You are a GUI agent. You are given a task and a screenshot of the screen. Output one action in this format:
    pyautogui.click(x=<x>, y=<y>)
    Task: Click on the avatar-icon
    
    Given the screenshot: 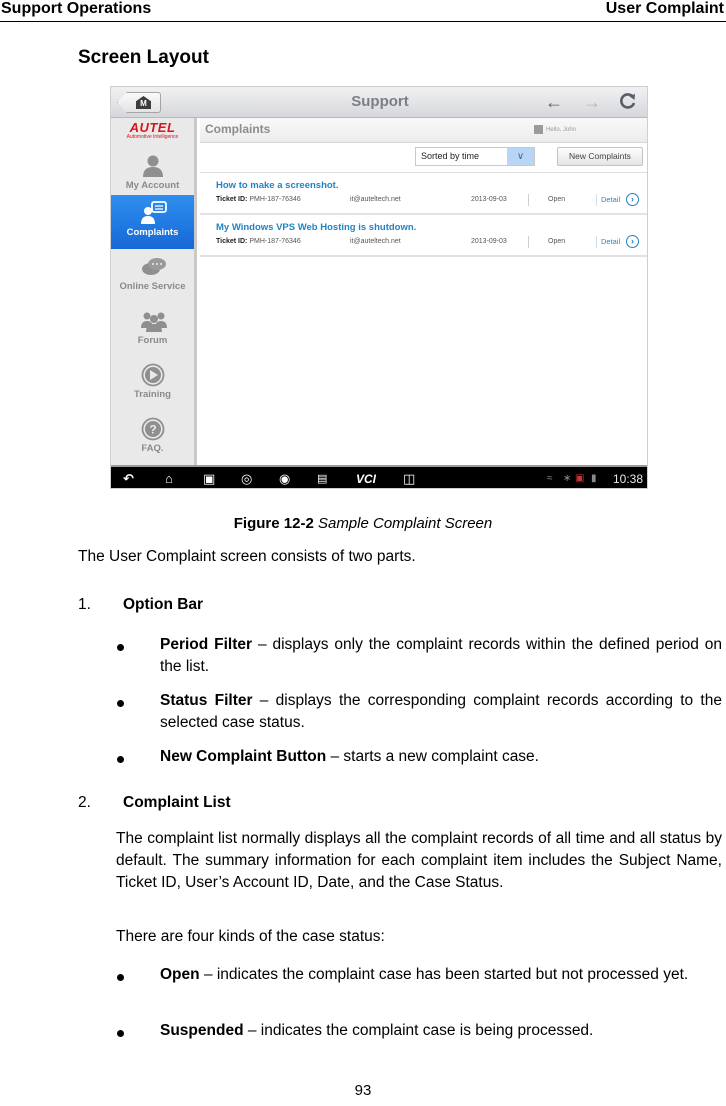 What is the action you would take?
    pyautogui.click(x=538, y=129)
    